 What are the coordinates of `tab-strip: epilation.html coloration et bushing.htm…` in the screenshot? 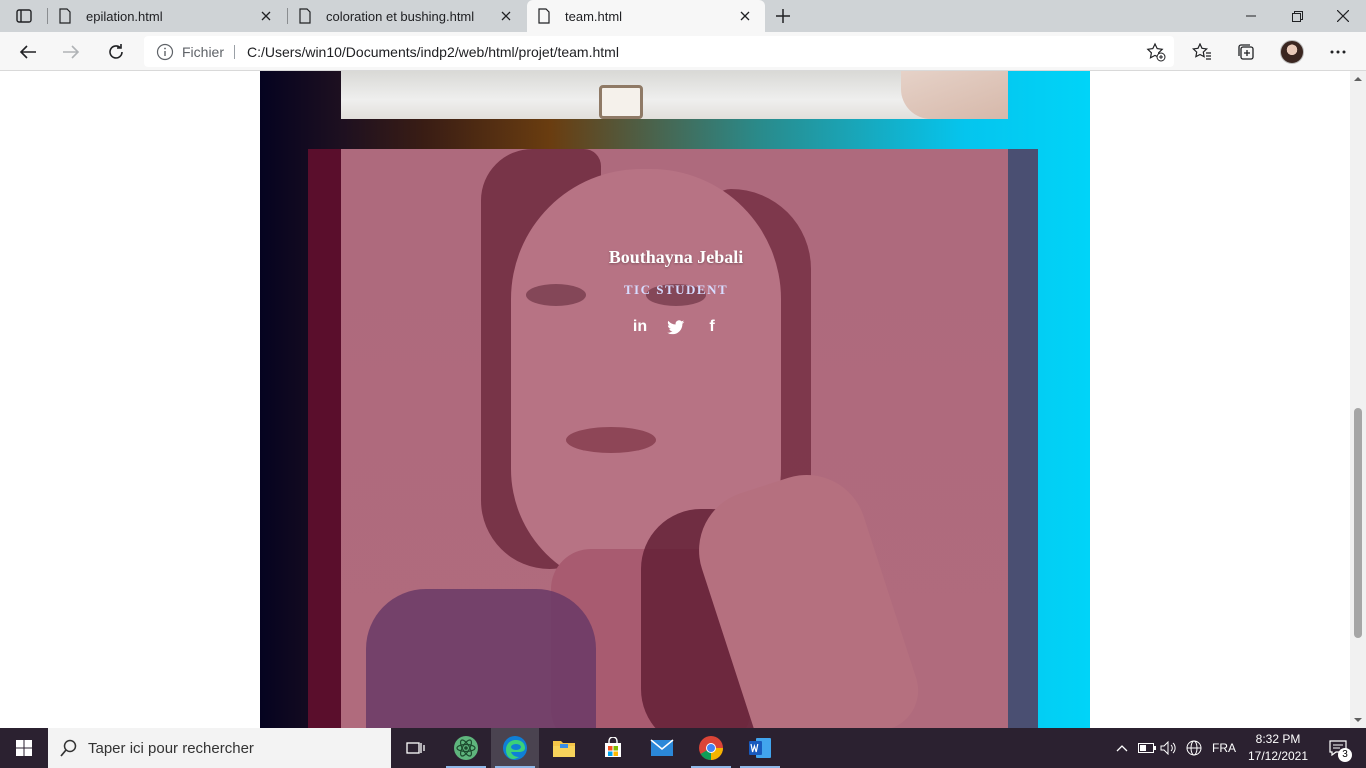 It's located at (683, 16).